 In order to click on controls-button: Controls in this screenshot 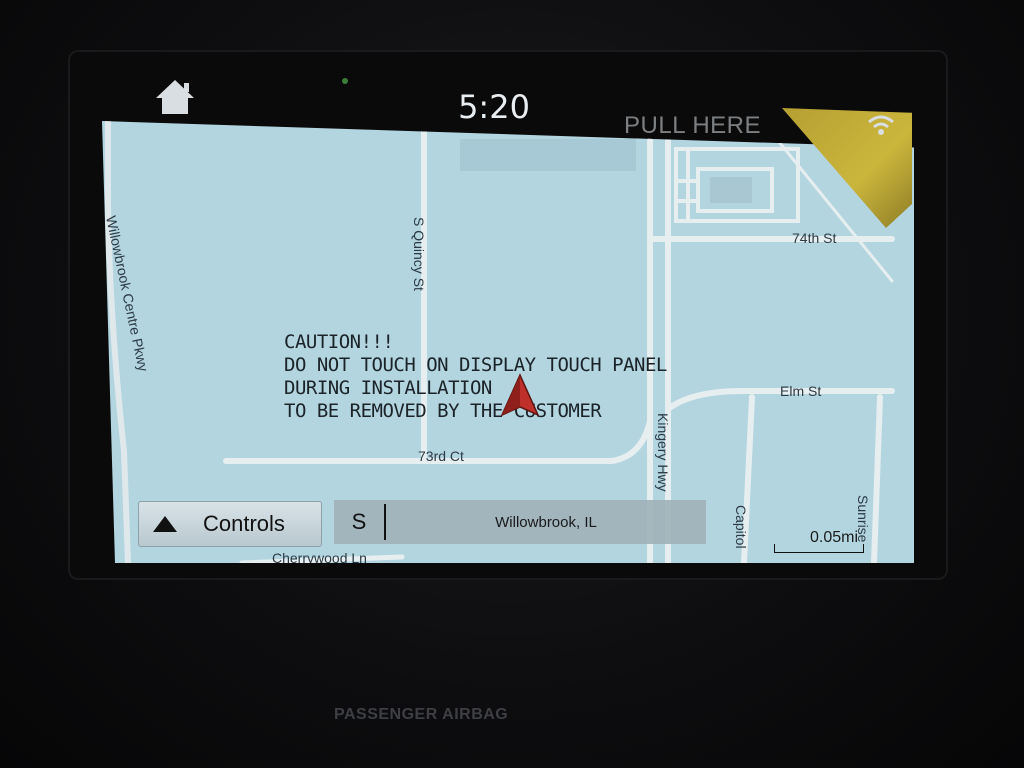, I will do `click(230, 524)`.